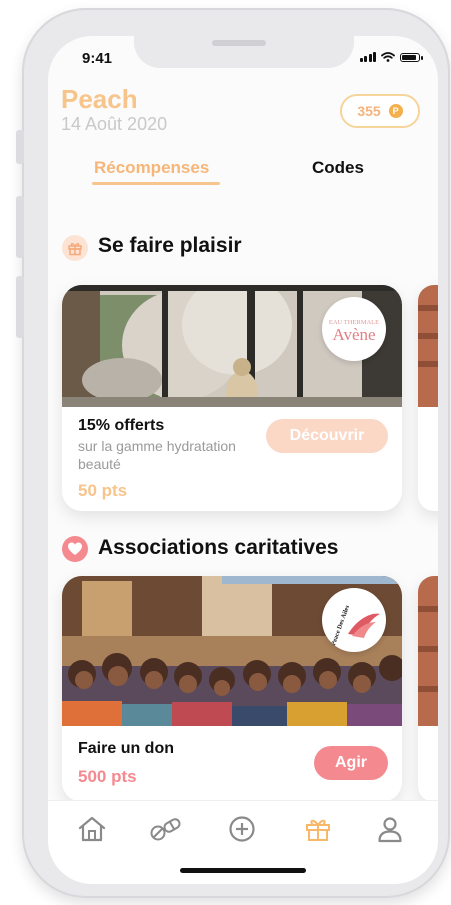 Image resolution: width=451 pixels, height=905 pixels. Describe the element at coordinates (388, 57) in the screenshot. I see `wifi-icon` at that location.